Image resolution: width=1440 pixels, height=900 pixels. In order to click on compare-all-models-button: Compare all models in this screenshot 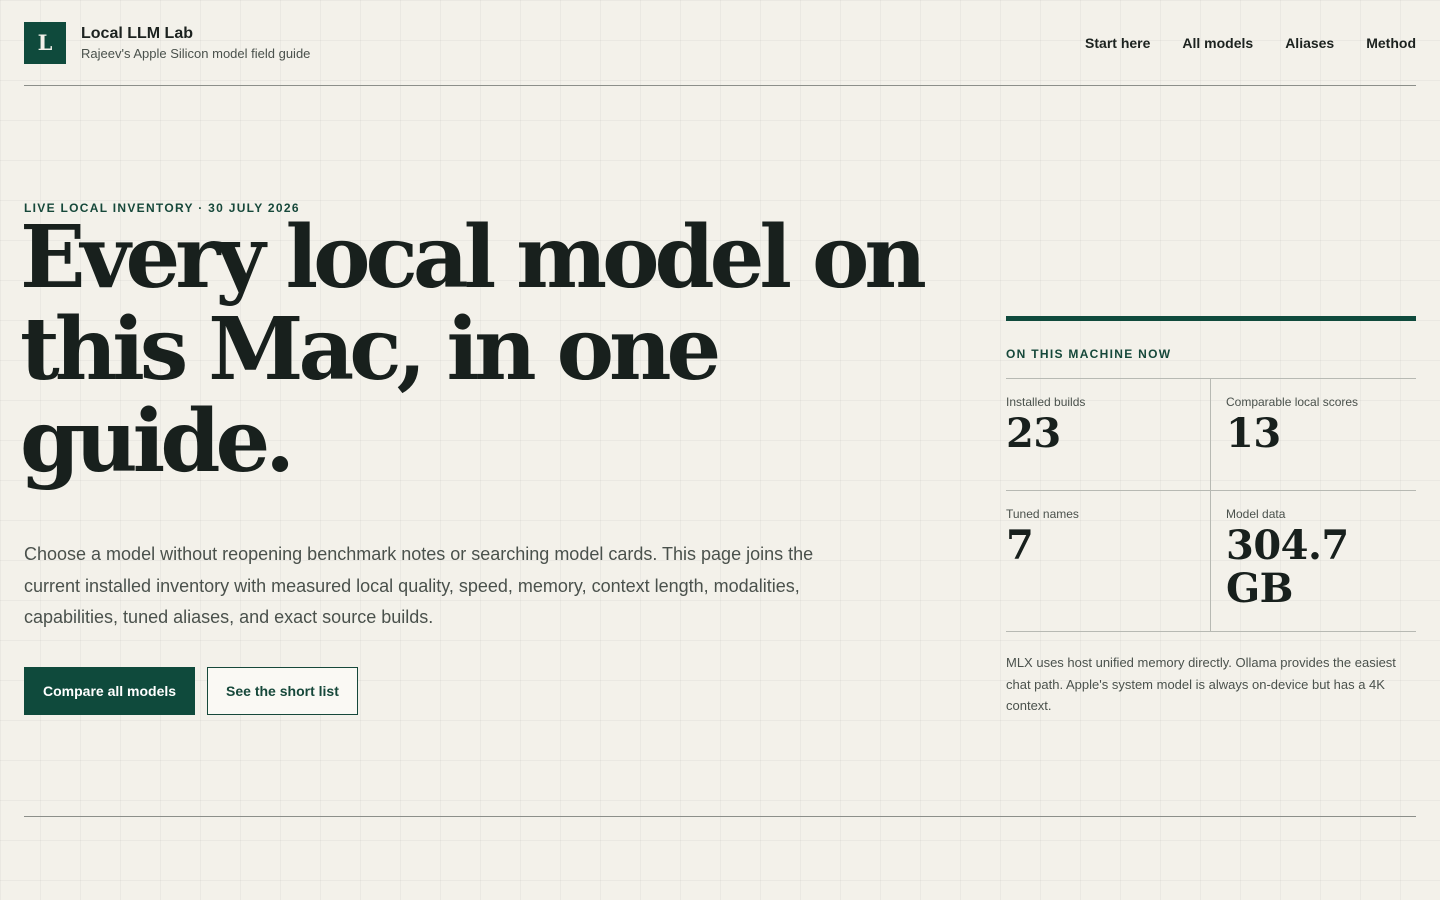, I will do `click(110, 691)`.